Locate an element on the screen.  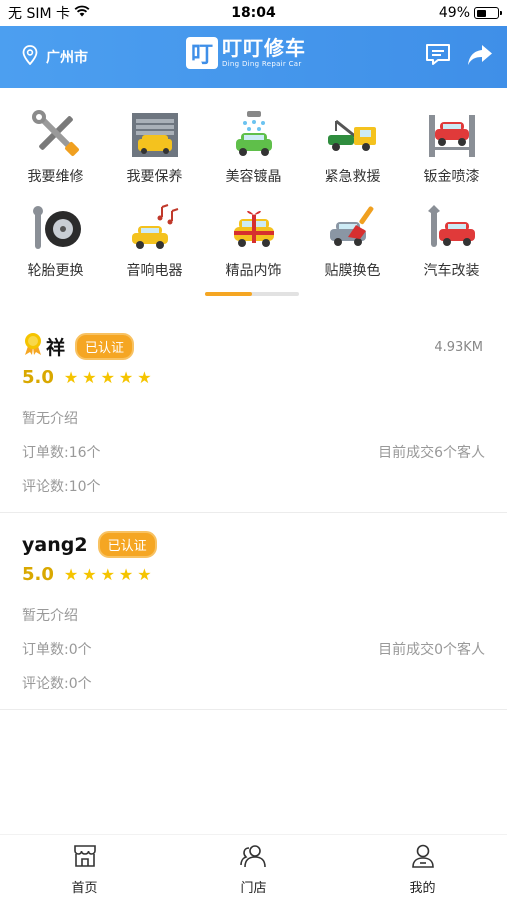
car-paint-brush-icon is located at coordinates (353, 228).